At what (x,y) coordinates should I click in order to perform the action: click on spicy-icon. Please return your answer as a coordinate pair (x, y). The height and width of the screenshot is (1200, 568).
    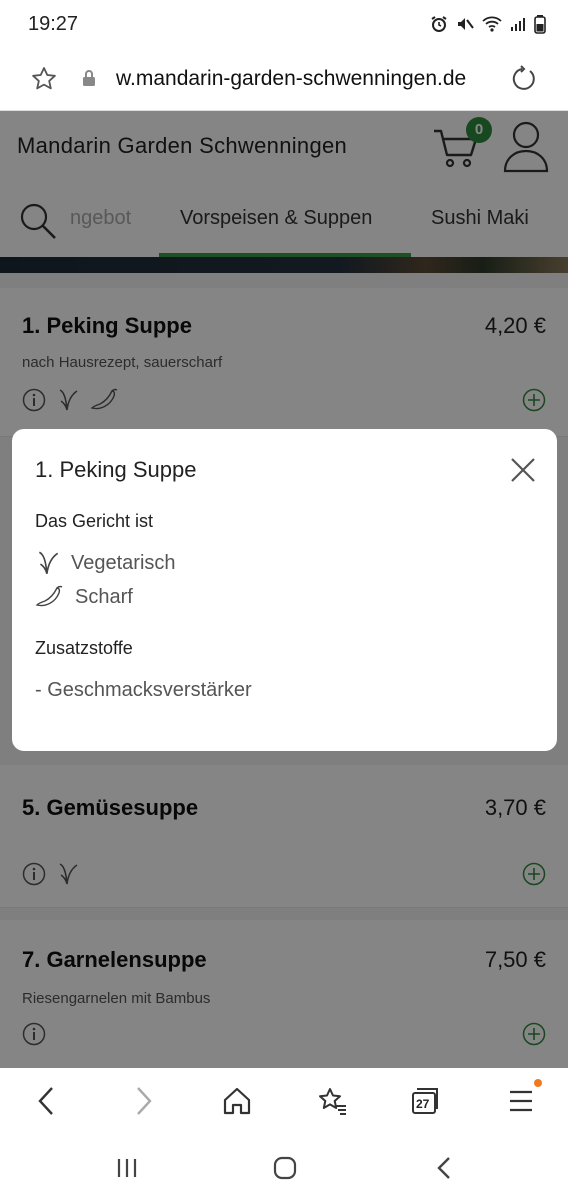
    Looking at the image, I should click on (49, 596).